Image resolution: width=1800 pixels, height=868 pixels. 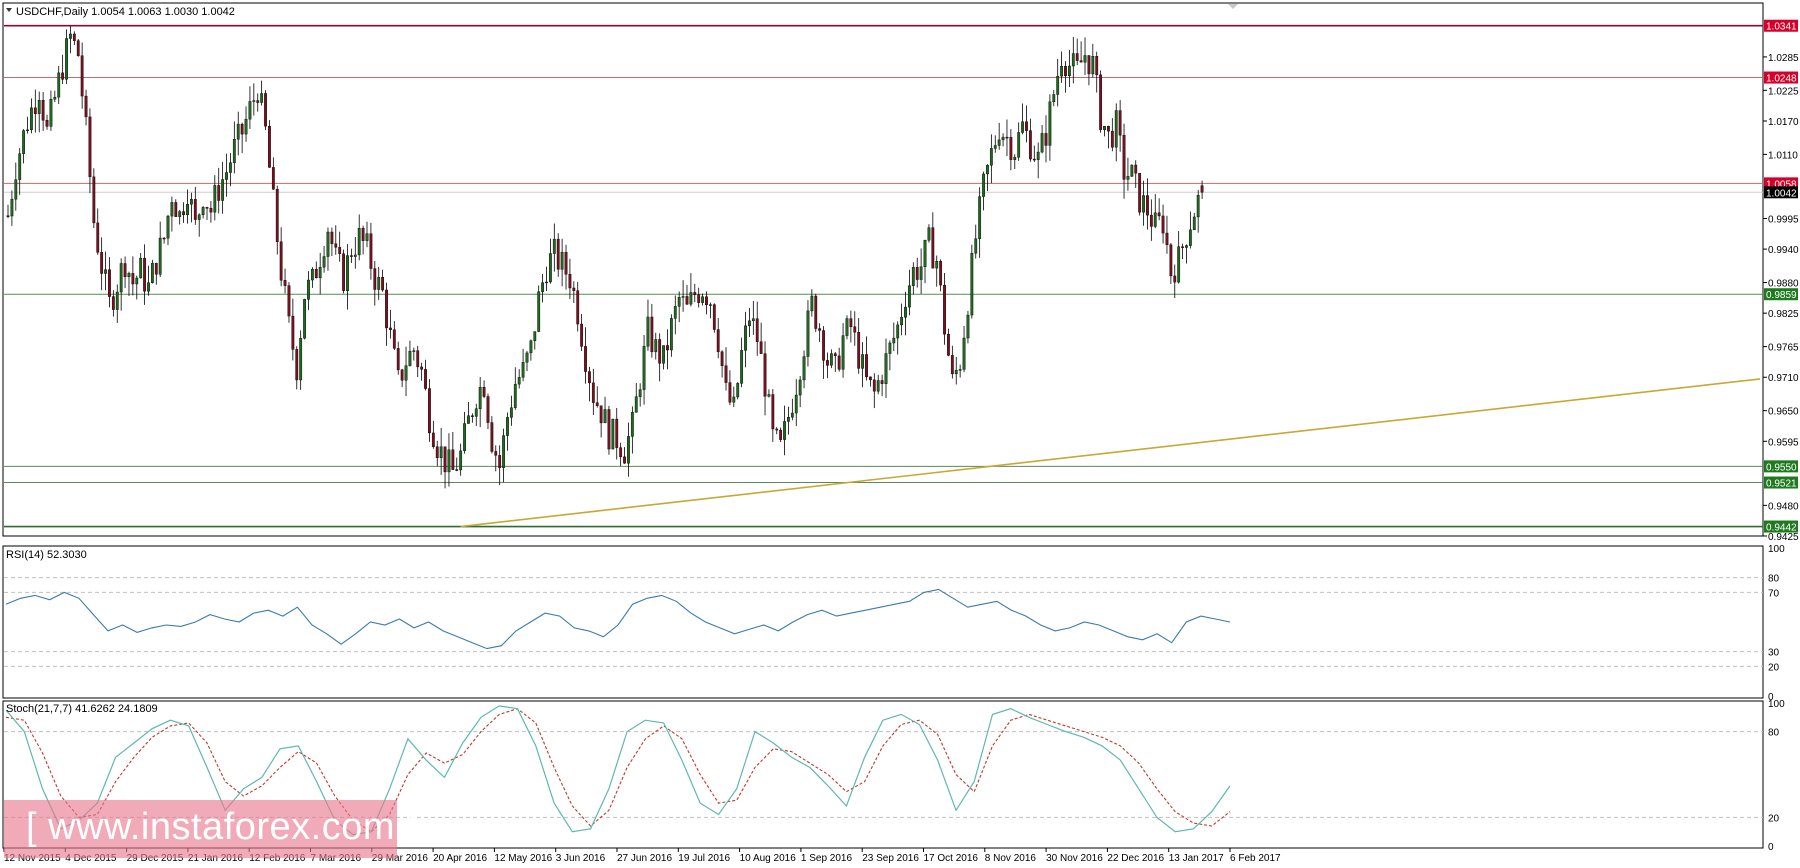 I want to click on rsi-axis: 100807030200, so click(x=1776, y=623).